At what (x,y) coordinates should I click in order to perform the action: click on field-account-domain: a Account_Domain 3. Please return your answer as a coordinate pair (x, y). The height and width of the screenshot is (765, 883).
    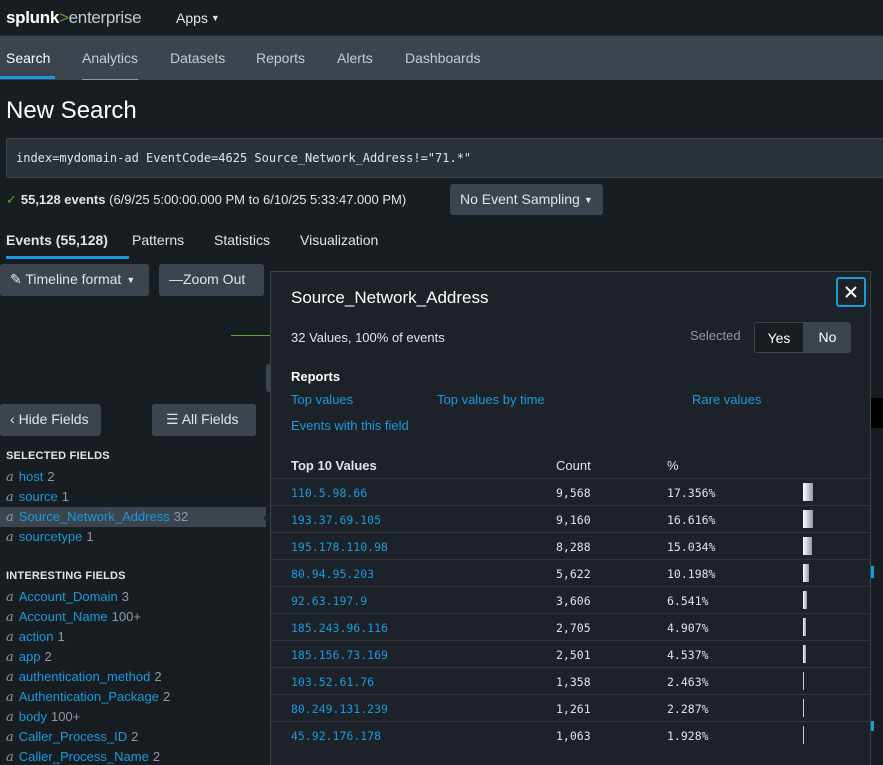
    Looking at the image, I should click on (133, 597).